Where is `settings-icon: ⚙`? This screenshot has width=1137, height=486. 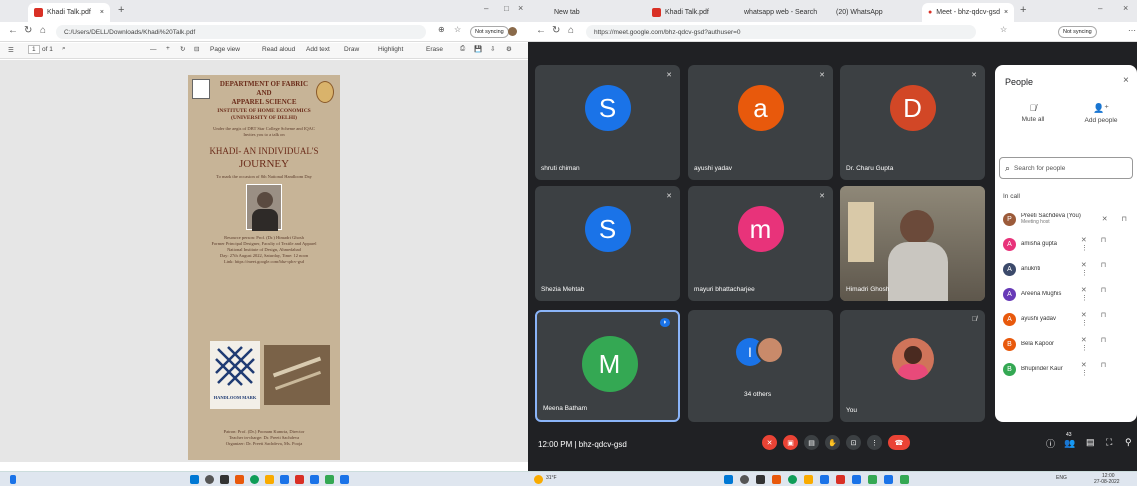
settings-icon: ⚙ is located at coordinates (509, 49).